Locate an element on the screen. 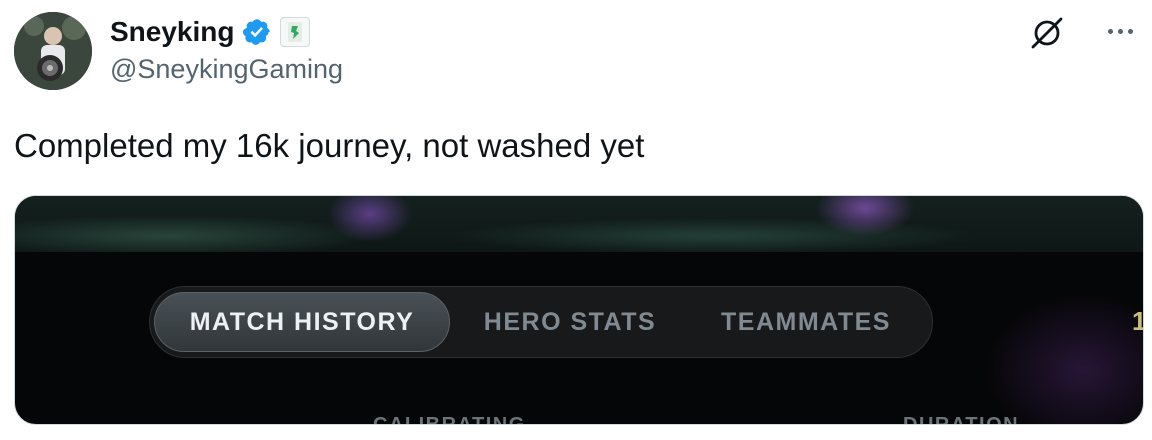  more-options-icon is located at coordinates (1120, 31).